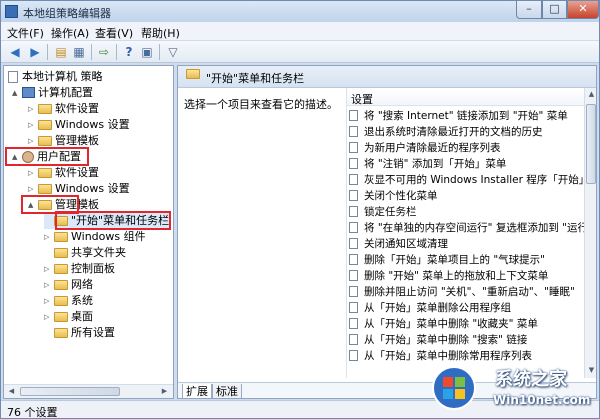 The height and width of the screenshot is (419, 600). Describe the element at coordinates (465, 97) in the screenshot. I see `column-header-setting: 设置` at that location.